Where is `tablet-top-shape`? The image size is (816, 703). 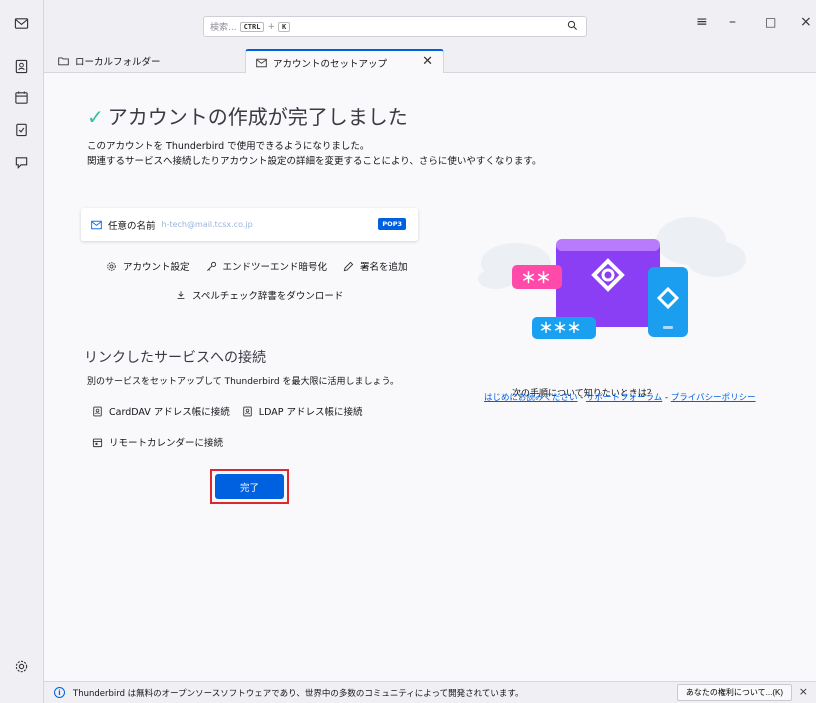 tablet-top-shape is located at coordinates (608, 245).